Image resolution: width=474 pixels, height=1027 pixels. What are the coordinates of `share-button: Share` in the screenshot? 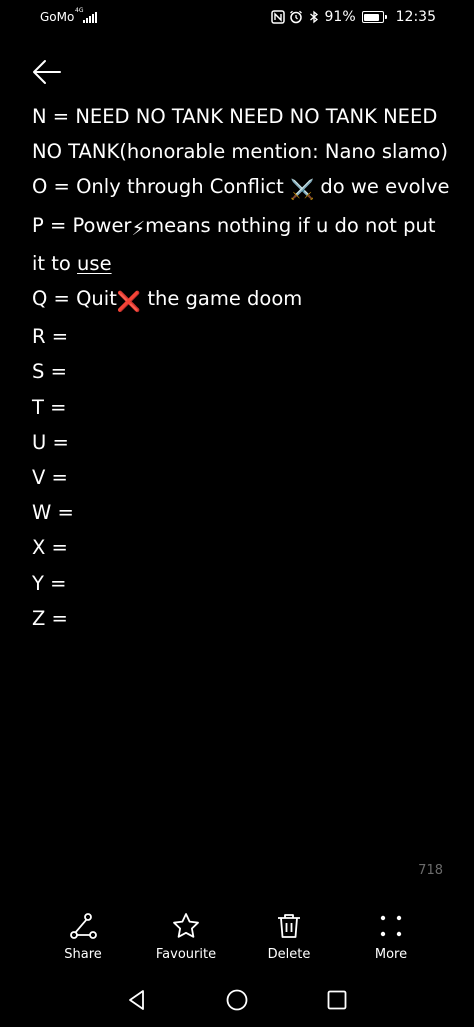 It's located at (83, 933).